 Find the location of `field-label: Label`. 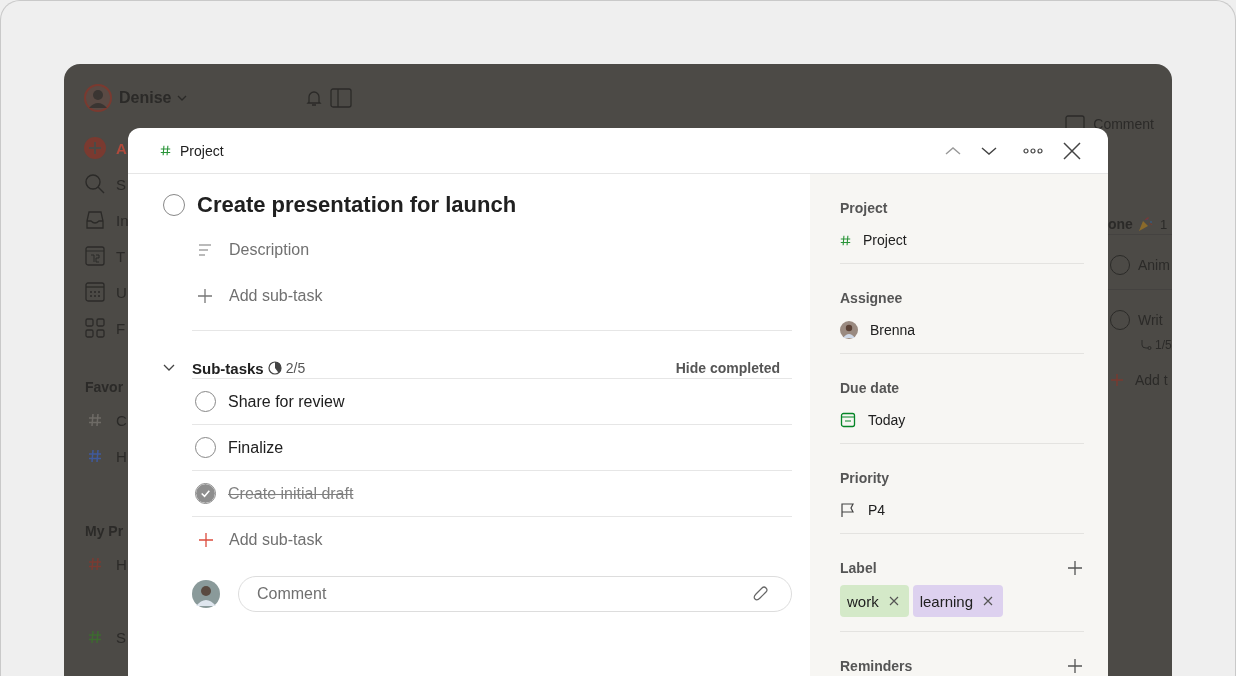

field-label: Label is located at coordinates (858, 568).